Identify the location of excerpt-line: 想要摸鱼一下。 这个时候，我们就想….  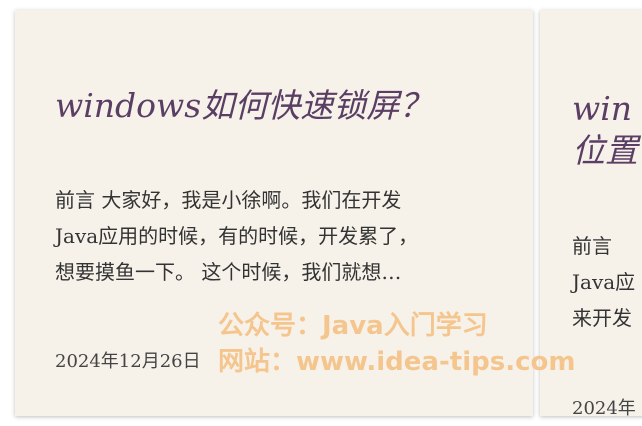
(228, 272).